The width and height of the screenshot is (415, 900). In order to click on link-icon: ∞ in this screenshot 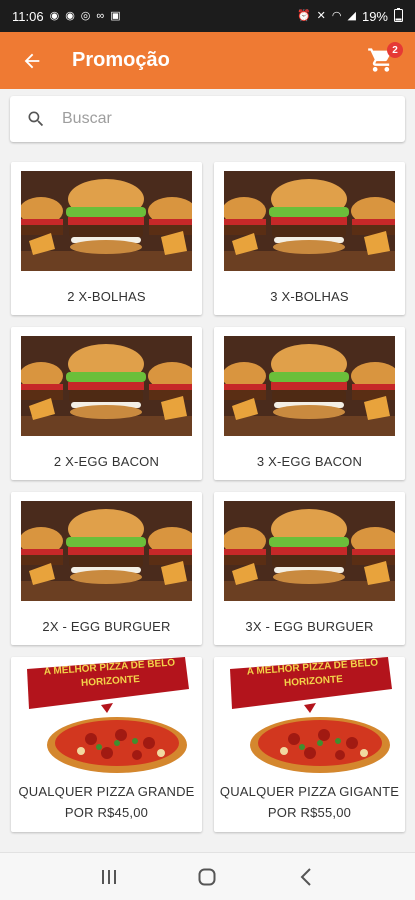, I will do `click(100, 15)`.